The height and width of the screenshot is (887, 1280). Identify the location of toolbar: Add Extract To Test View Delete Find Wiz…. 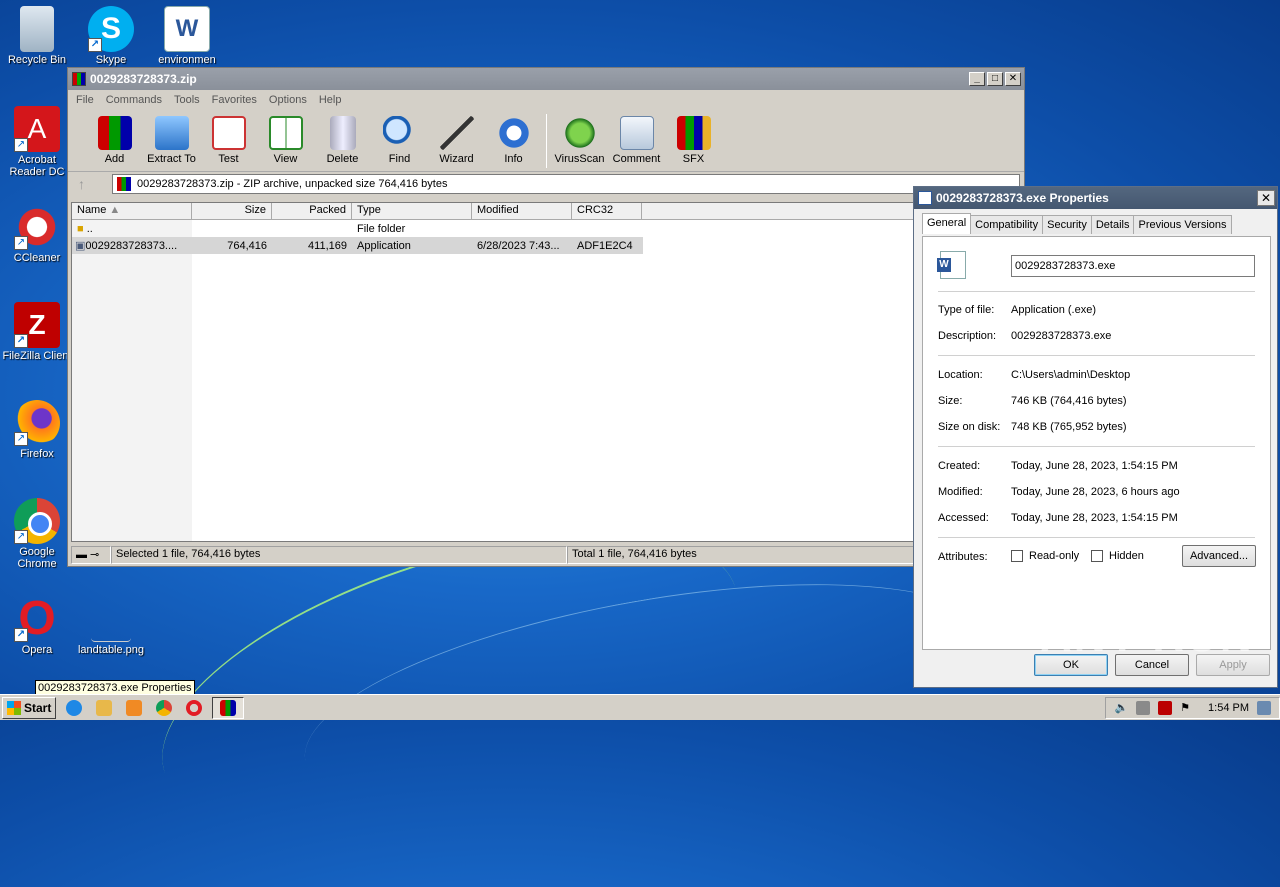
(546, 141).